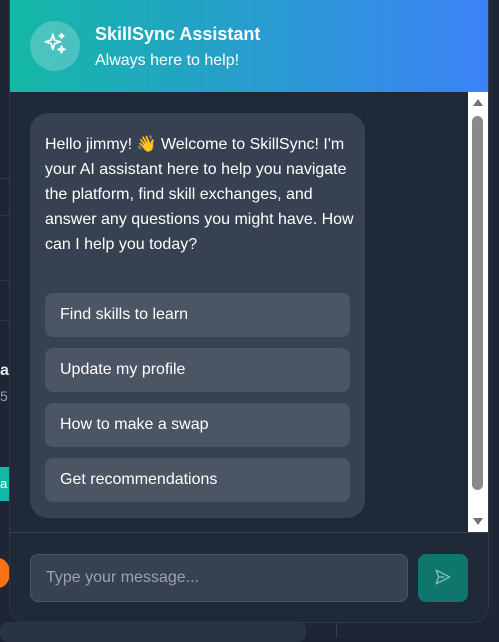  I want to click on background-badge-text: a, so click(4, 483).